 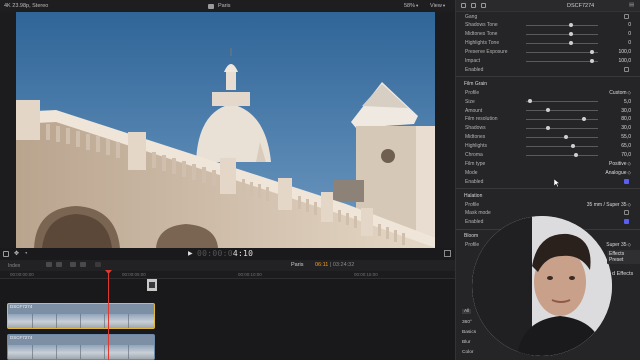 What do you see at coordinates (626, 146) in the screenshot?
I see `param-value: 65,0` at bounding box center [626, 146].